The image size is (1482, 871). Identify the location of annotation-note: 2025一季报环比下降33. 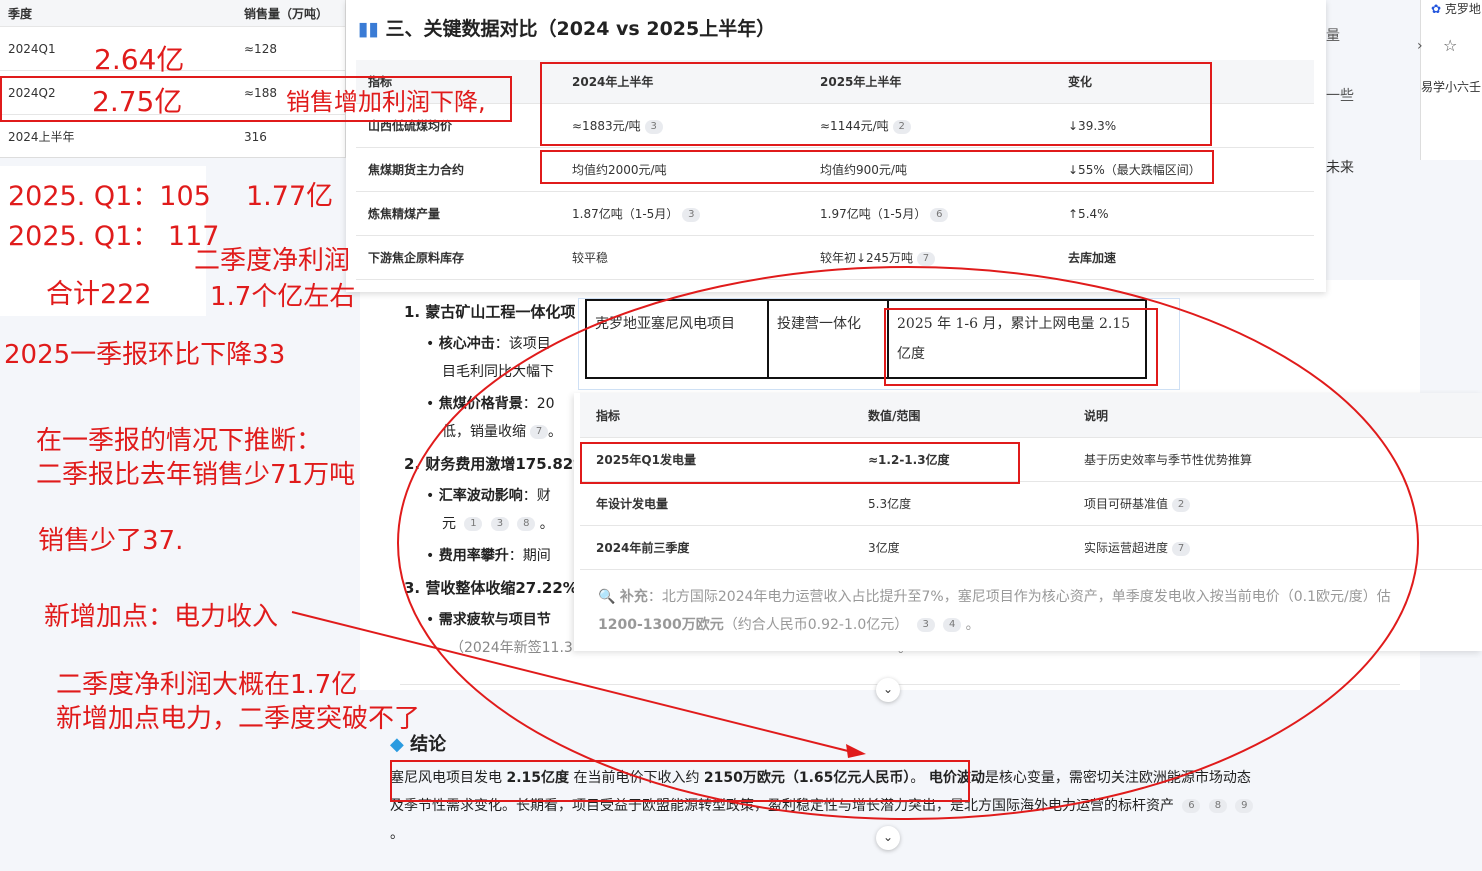
(145, 355).